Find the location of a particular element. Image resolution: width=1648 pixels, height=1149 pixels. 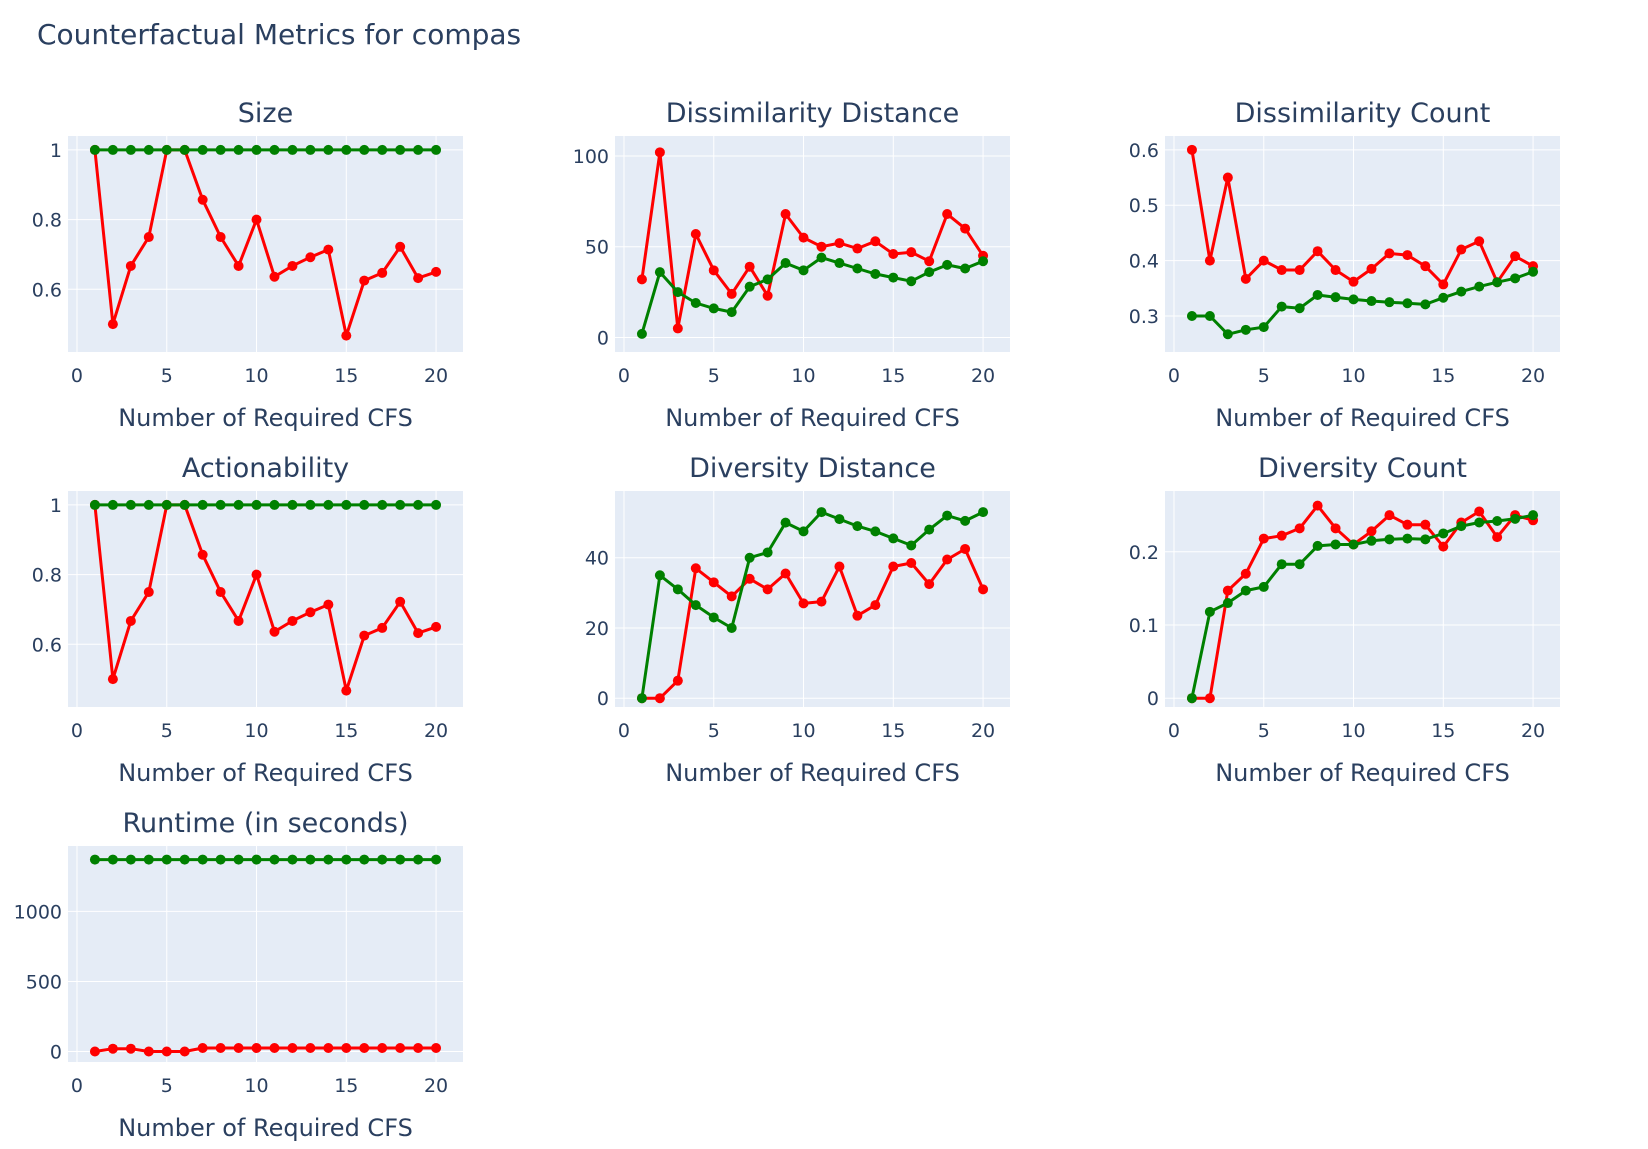

y-tick-label: 0.4 is located at coordinates (1144, 262).